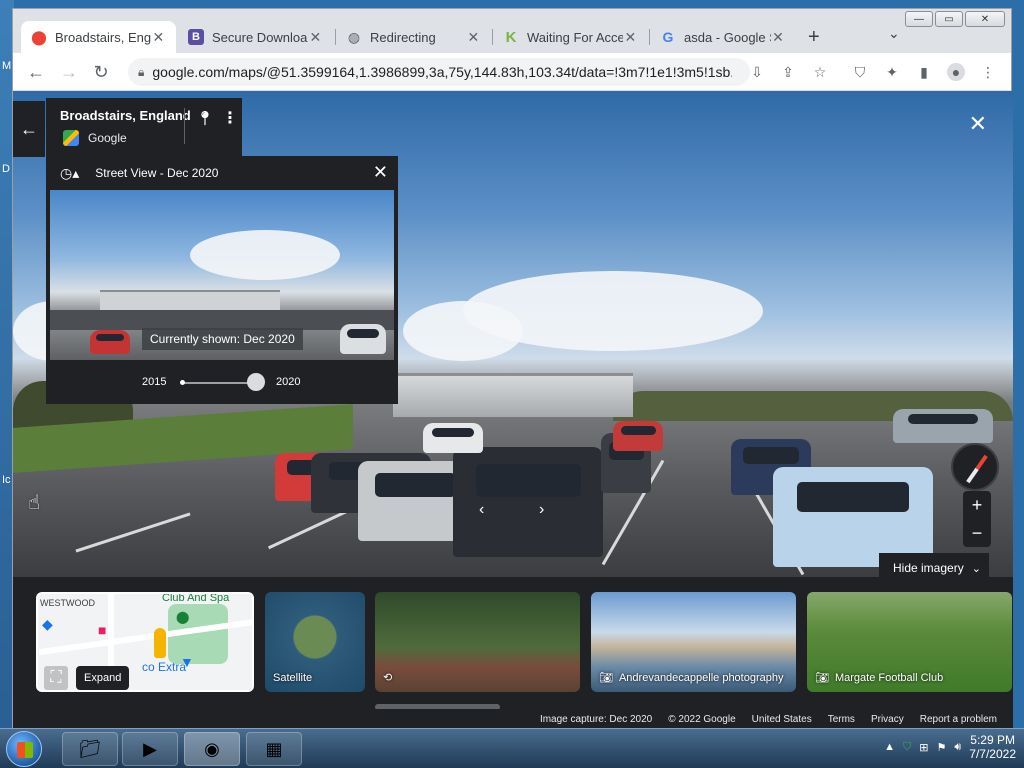 This screenshot has height=768, width=1024. Describe the element at coordinates (691, 678) in the screenshot. I see `thumbnail-label: 📷︎ Andrevandecappelle photography` at that location.